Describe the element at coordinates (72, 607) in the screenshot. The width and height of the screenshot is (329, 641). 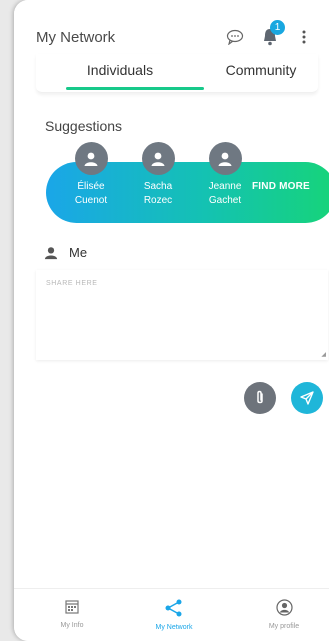
I see `calendar-icon` at that location.